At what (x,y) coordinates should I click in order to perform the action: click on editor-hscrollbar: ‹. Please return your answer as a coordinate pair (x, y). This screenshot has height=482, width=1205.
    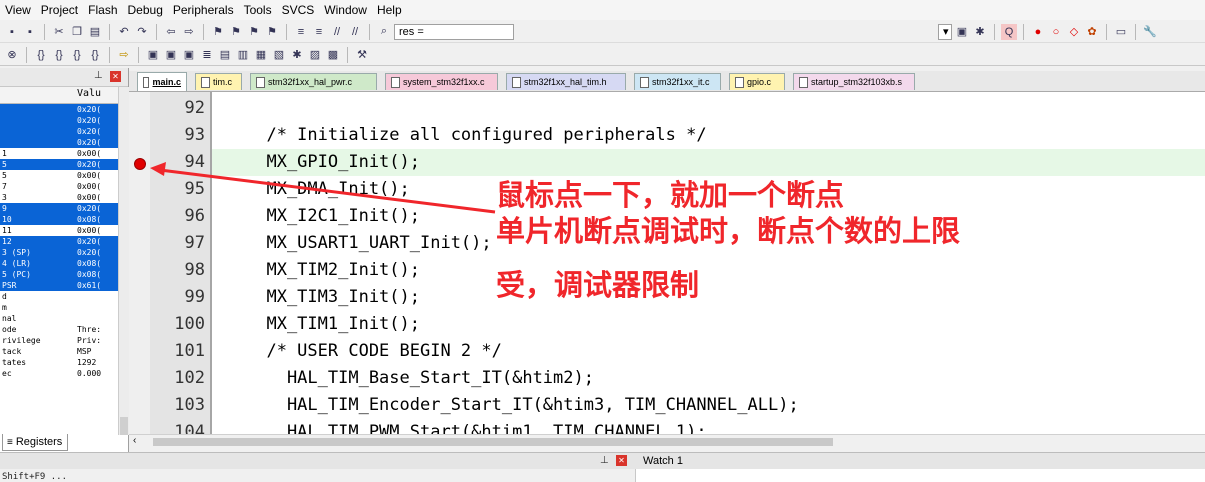
    Looking at the image, I should click on (667, 441).